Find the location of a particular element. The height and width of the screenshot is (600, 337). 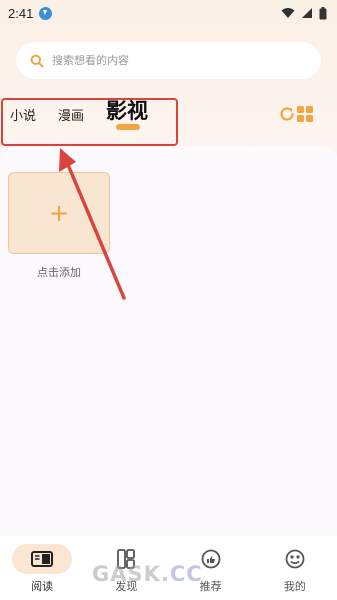

nav-recommend: 推荐 is located at coordinates (211, 568).